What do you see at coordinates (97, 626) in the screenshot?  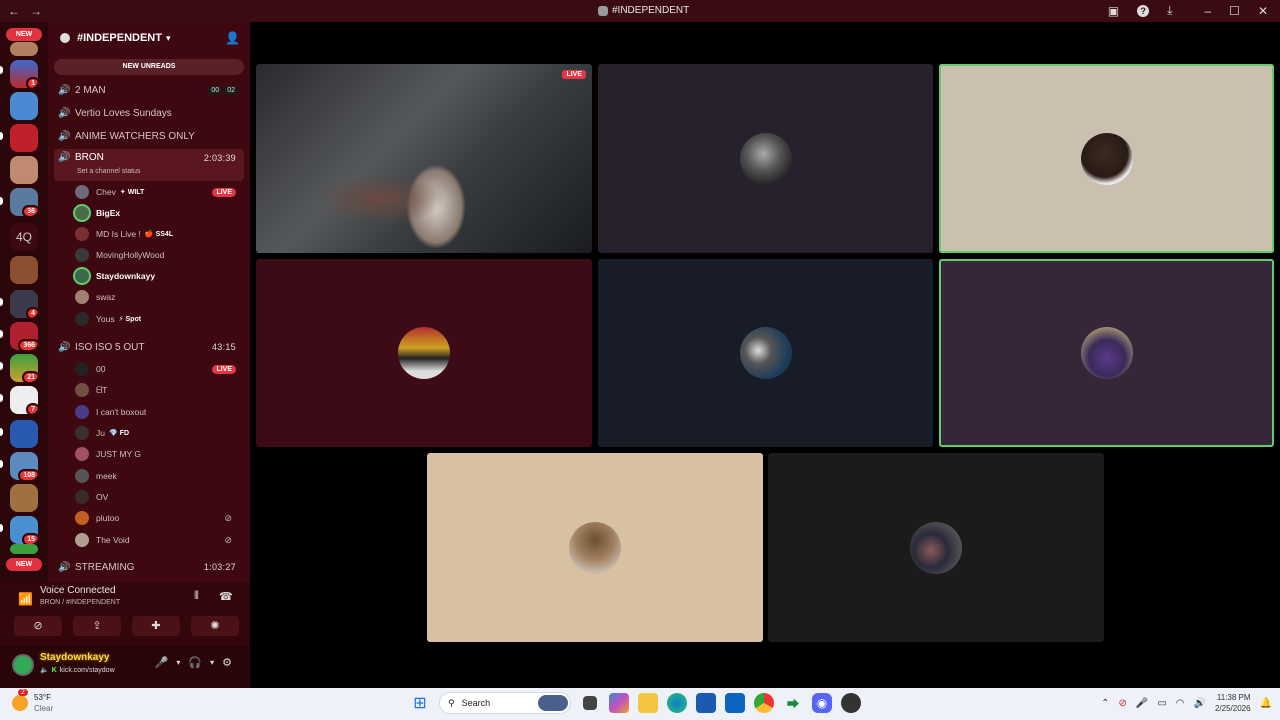 I see `screen-share-button: ⇪` at bounding box center [97, 626].